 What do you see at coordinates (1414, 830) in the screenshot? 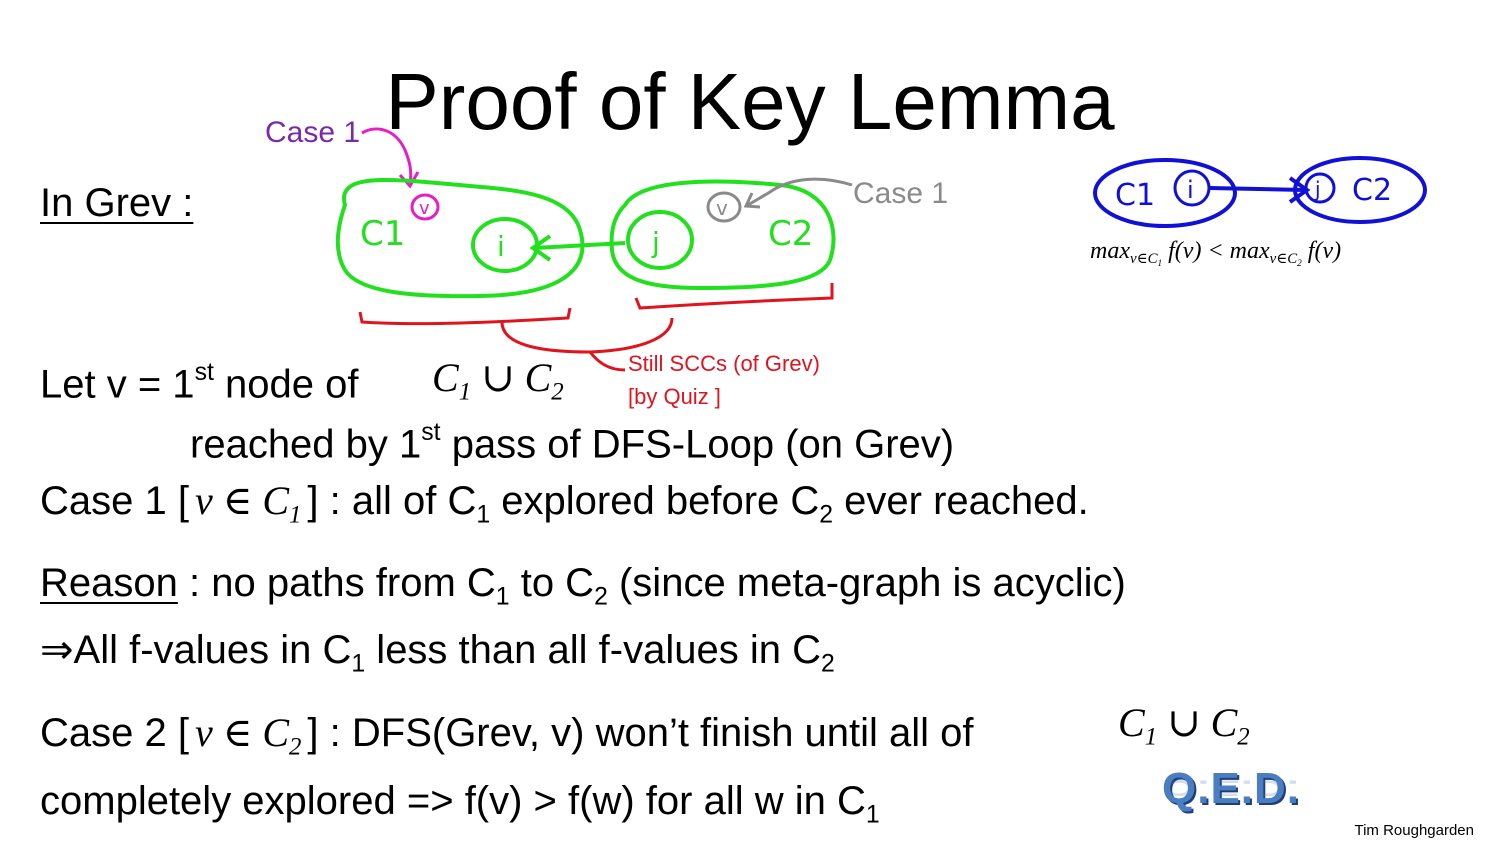
I see `author-credit: Tim Roughgarden` at bounding box center [1414, 830].